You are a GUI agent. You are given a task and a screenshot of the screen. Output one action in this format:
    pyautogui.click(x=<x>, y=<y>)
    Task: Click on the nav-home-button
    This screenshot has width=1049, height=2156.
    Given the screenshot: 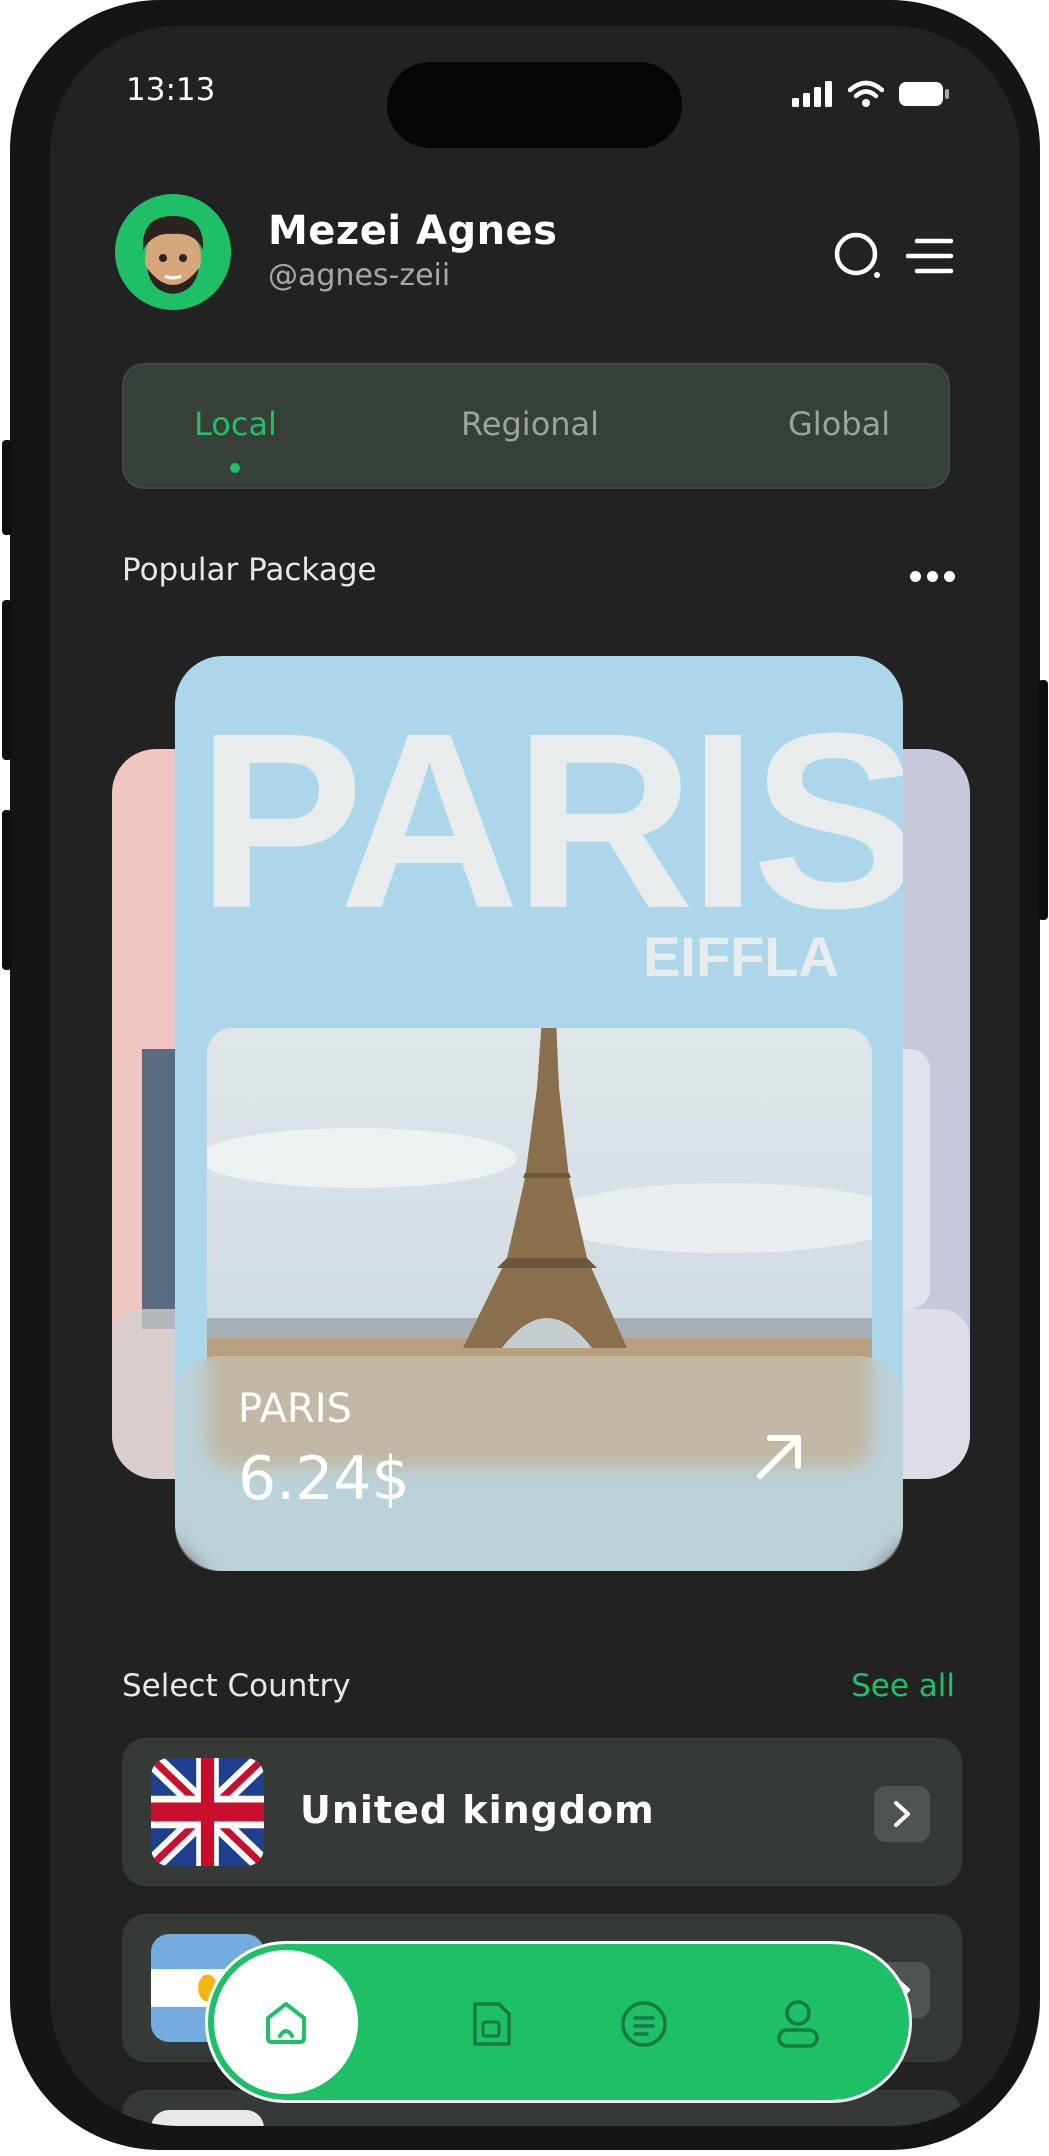 What is the action you would take?
    pyautogui.click(x=286, y=2022)
    